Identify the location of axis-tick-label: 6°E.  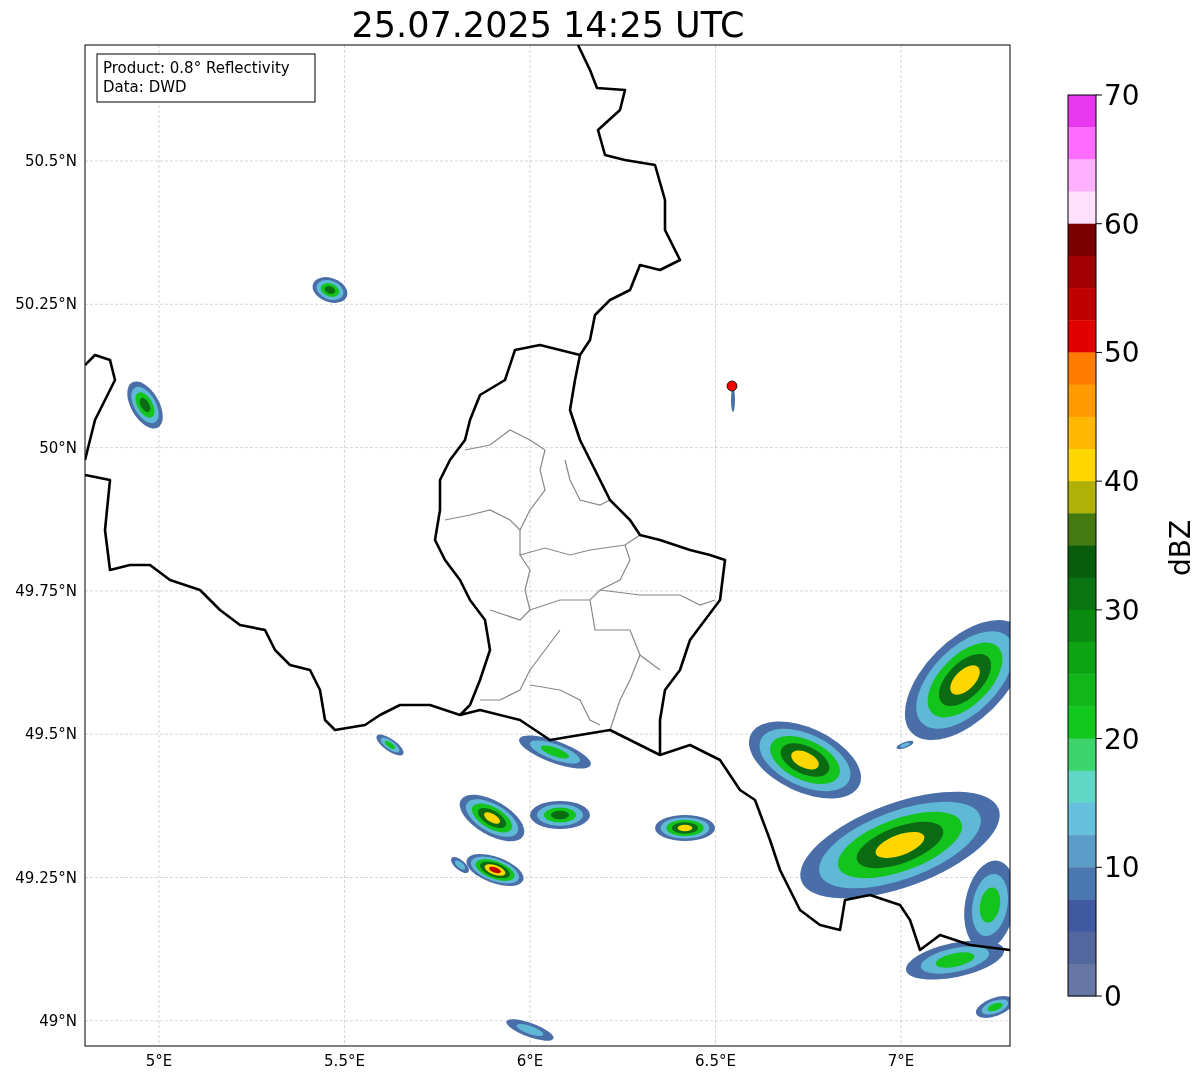
(530, 1061).